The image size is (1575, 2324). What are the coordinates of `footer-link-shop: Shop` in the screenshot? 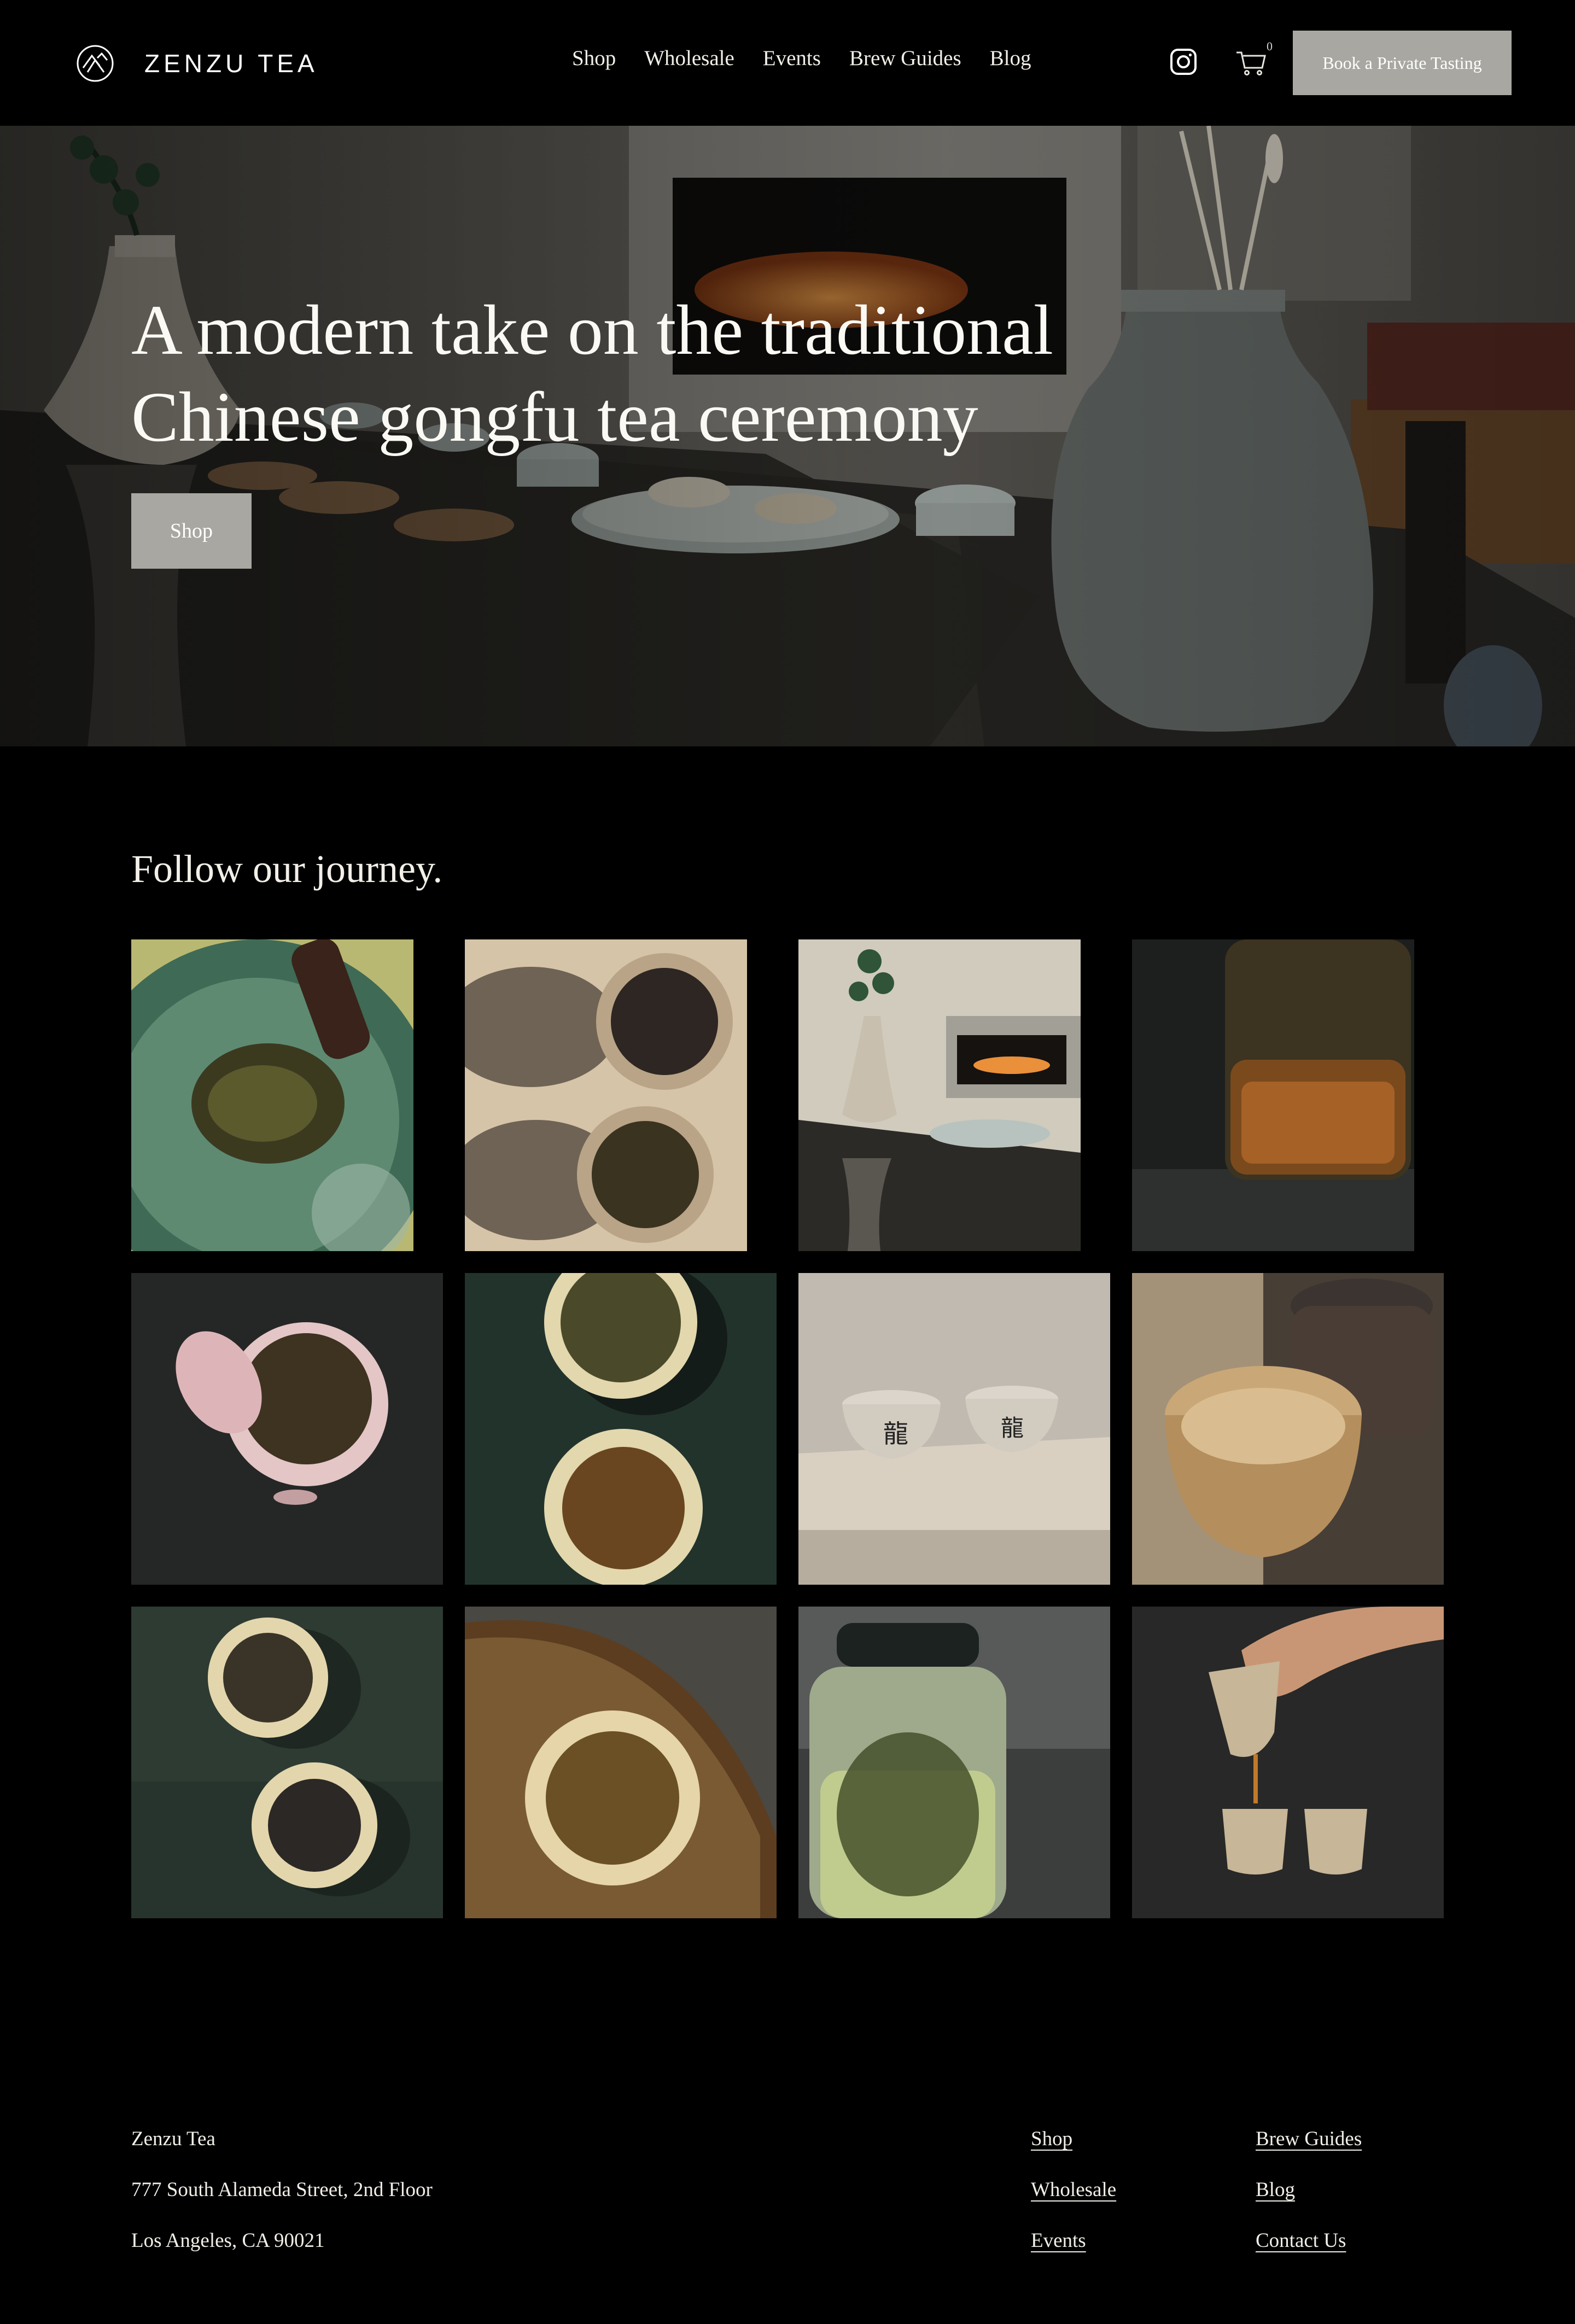 It's located at (1051, 2139).